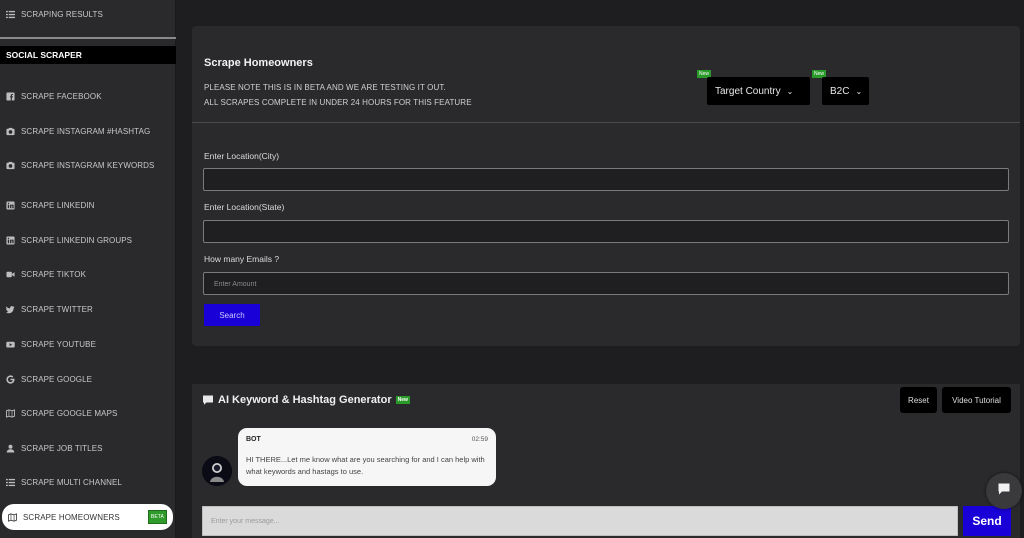 The image size is (1024, 538). I want to click on emails-label: How many Emails ?, so click(242, 259).